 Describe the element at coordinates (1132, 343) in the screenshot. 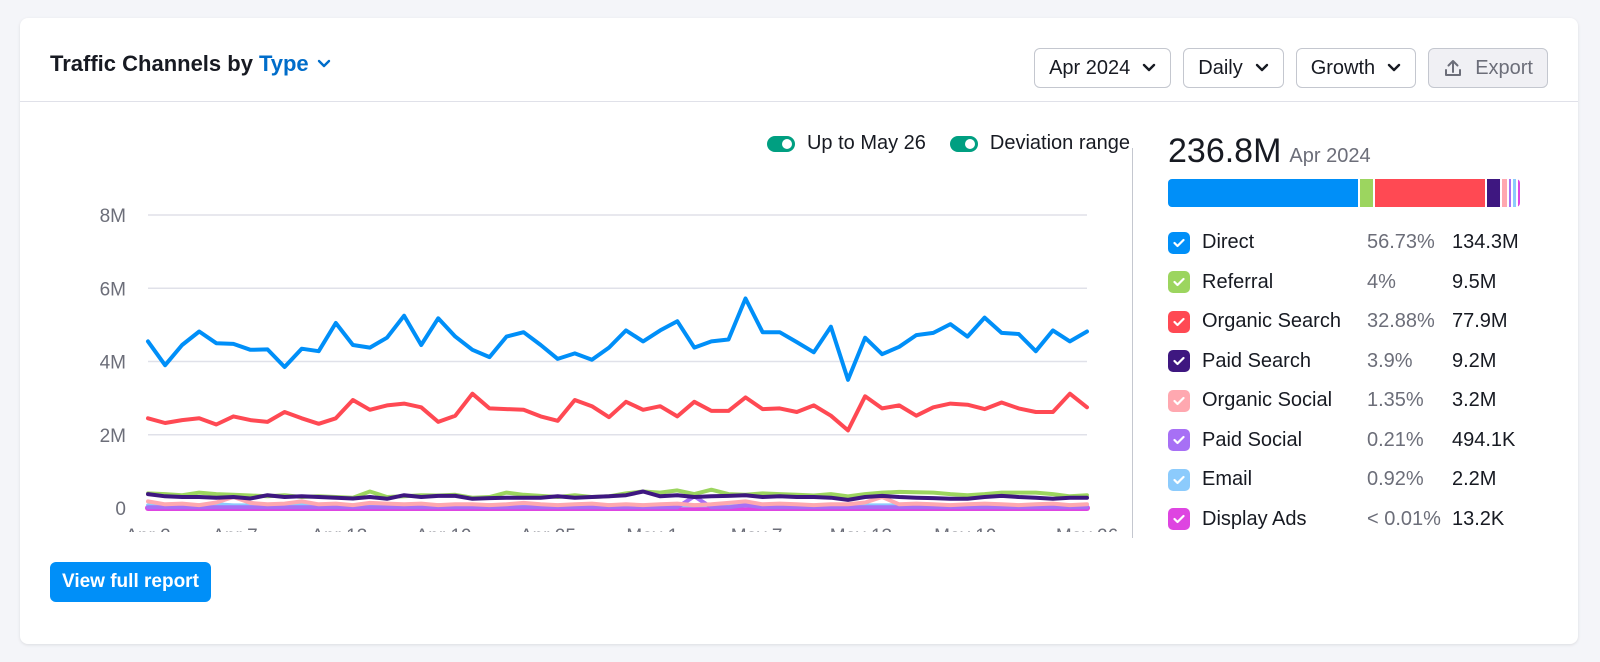

I see `divider` at that location.